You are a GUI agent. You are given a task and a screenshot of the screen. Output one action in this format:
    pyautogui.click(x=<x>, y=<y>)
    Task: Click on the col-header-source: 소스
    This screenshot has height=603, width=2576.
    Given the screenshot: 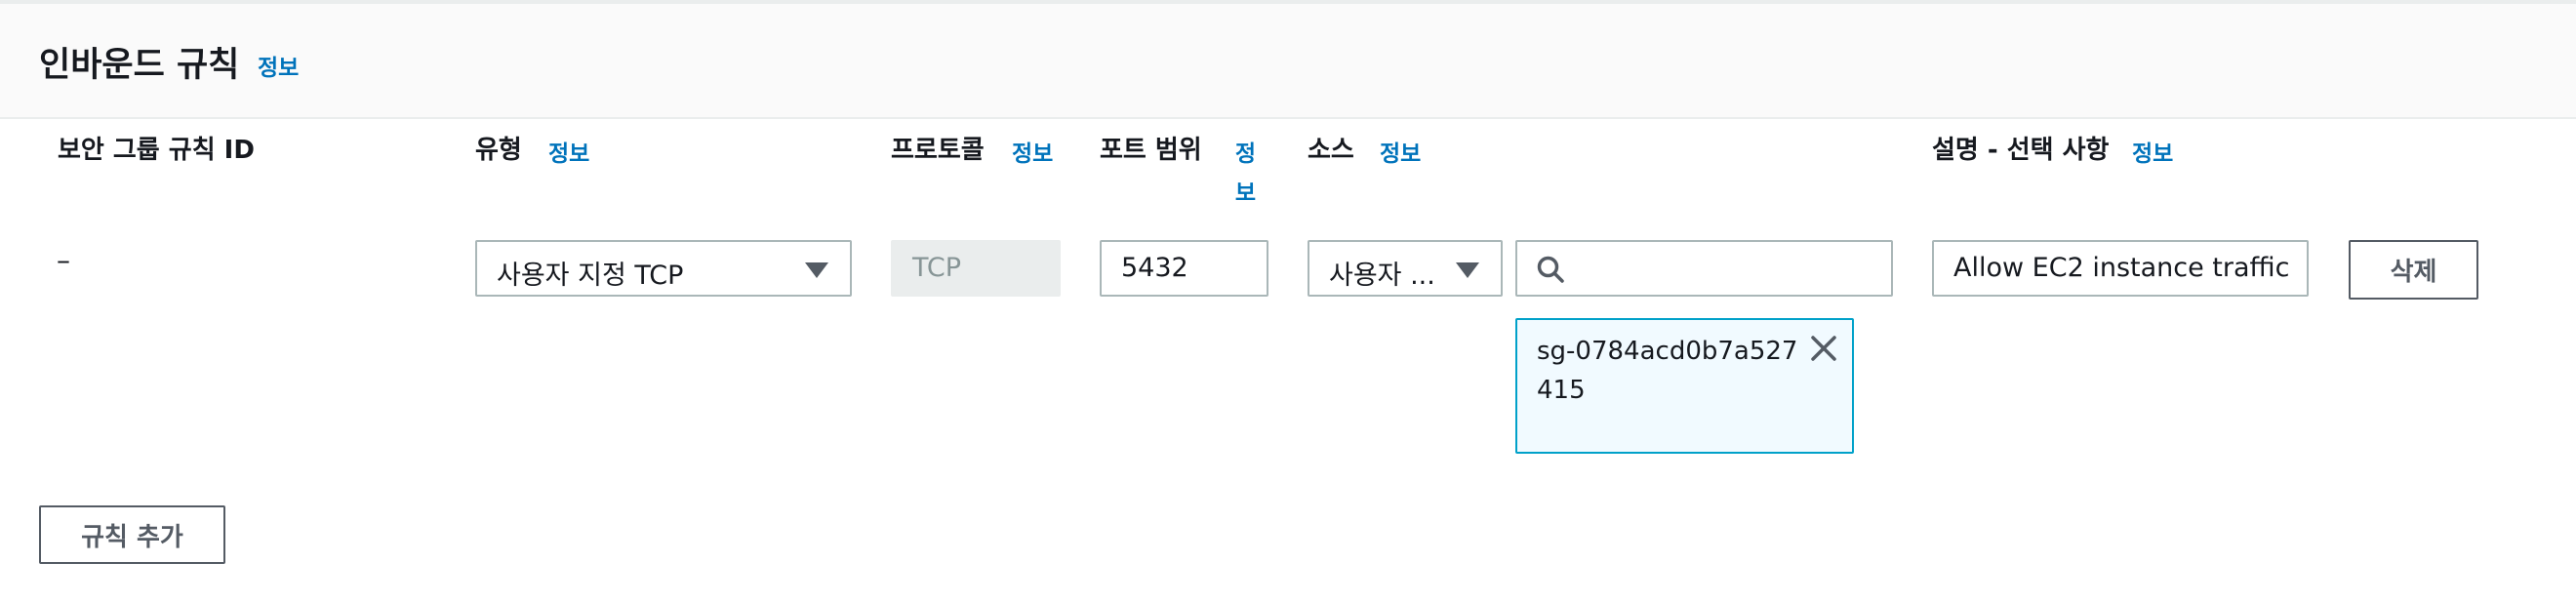 What is the action you would take?
    pyautogui.click(x=1331, y=150)
    